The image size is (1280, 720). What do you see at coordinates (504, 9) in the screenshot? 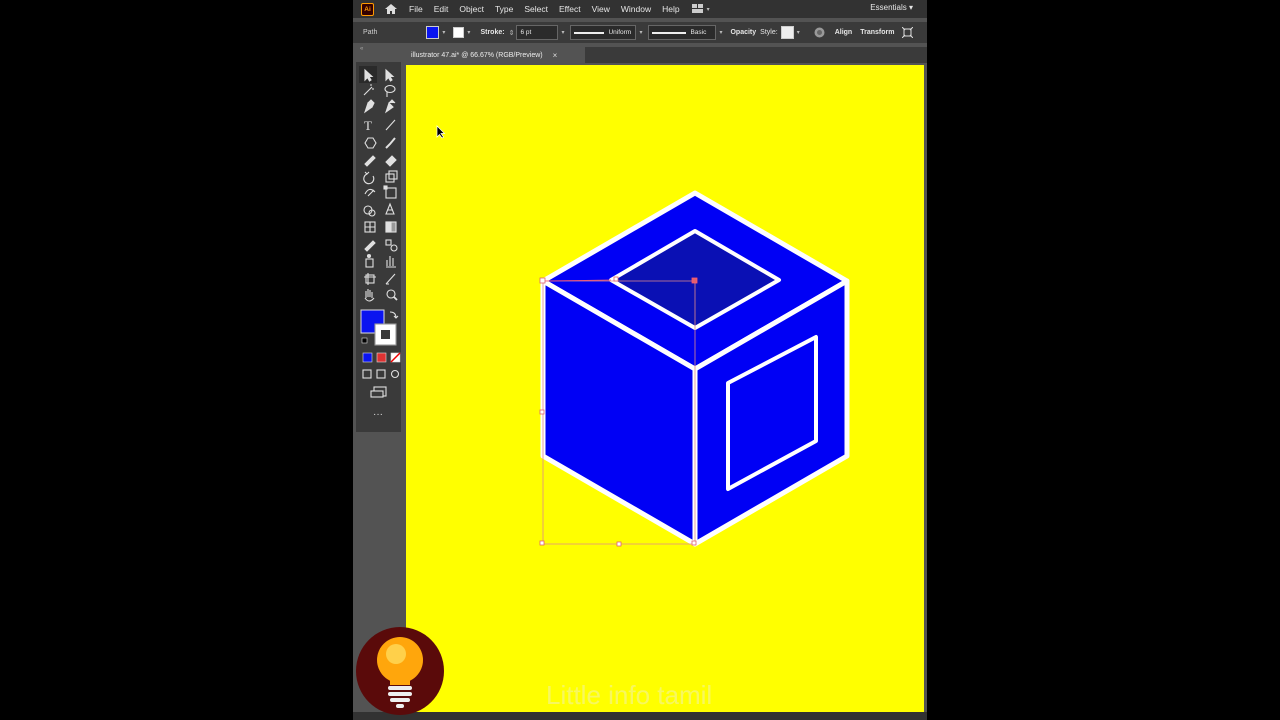
I see `menu-type: Type` at bounding box center [504, 9].